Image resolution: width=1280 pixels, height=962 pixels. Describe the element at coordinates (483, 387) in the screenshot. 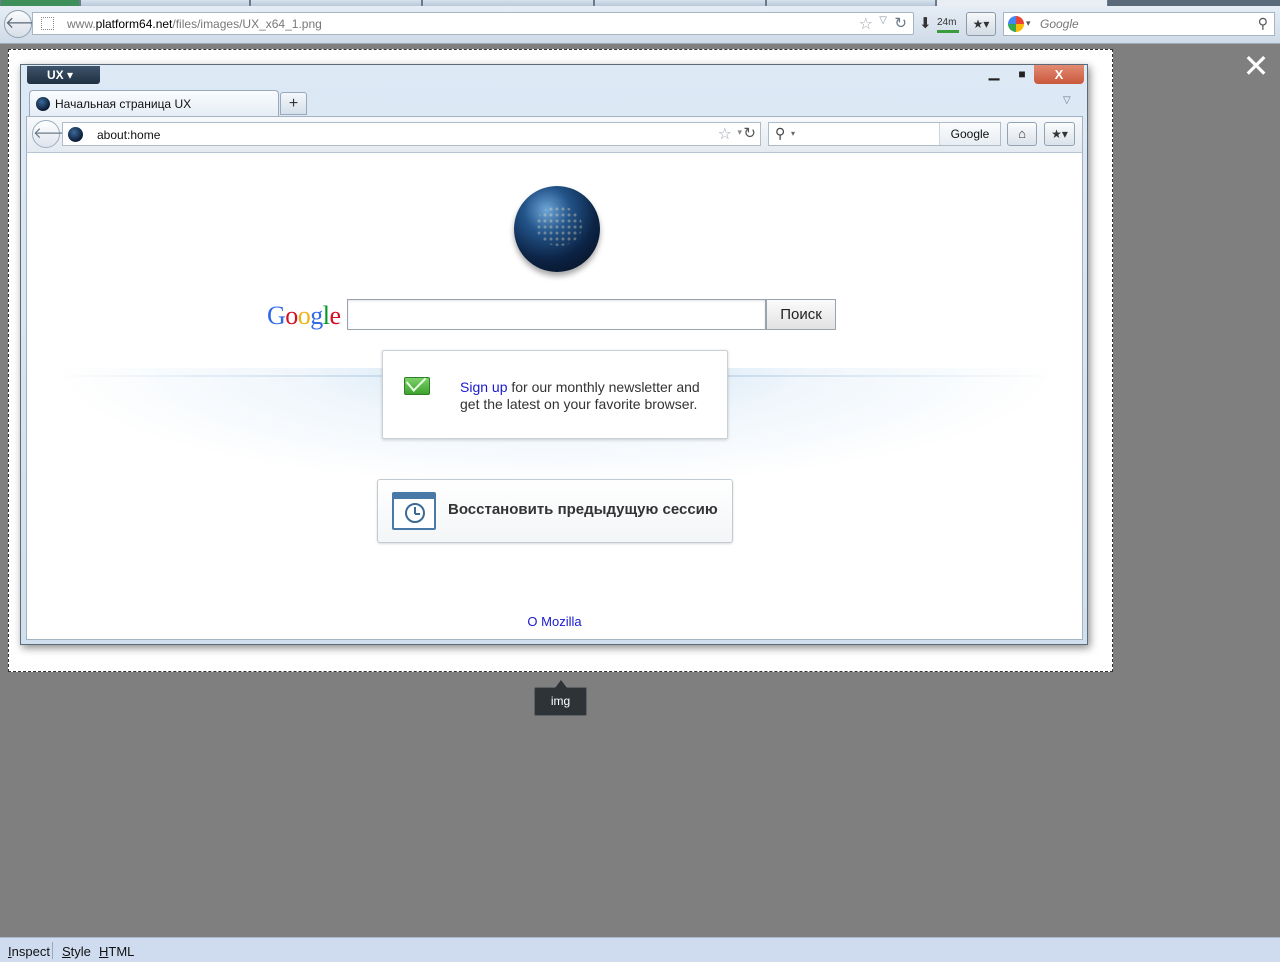

I see `sign-up-link: Sign up` at that location.